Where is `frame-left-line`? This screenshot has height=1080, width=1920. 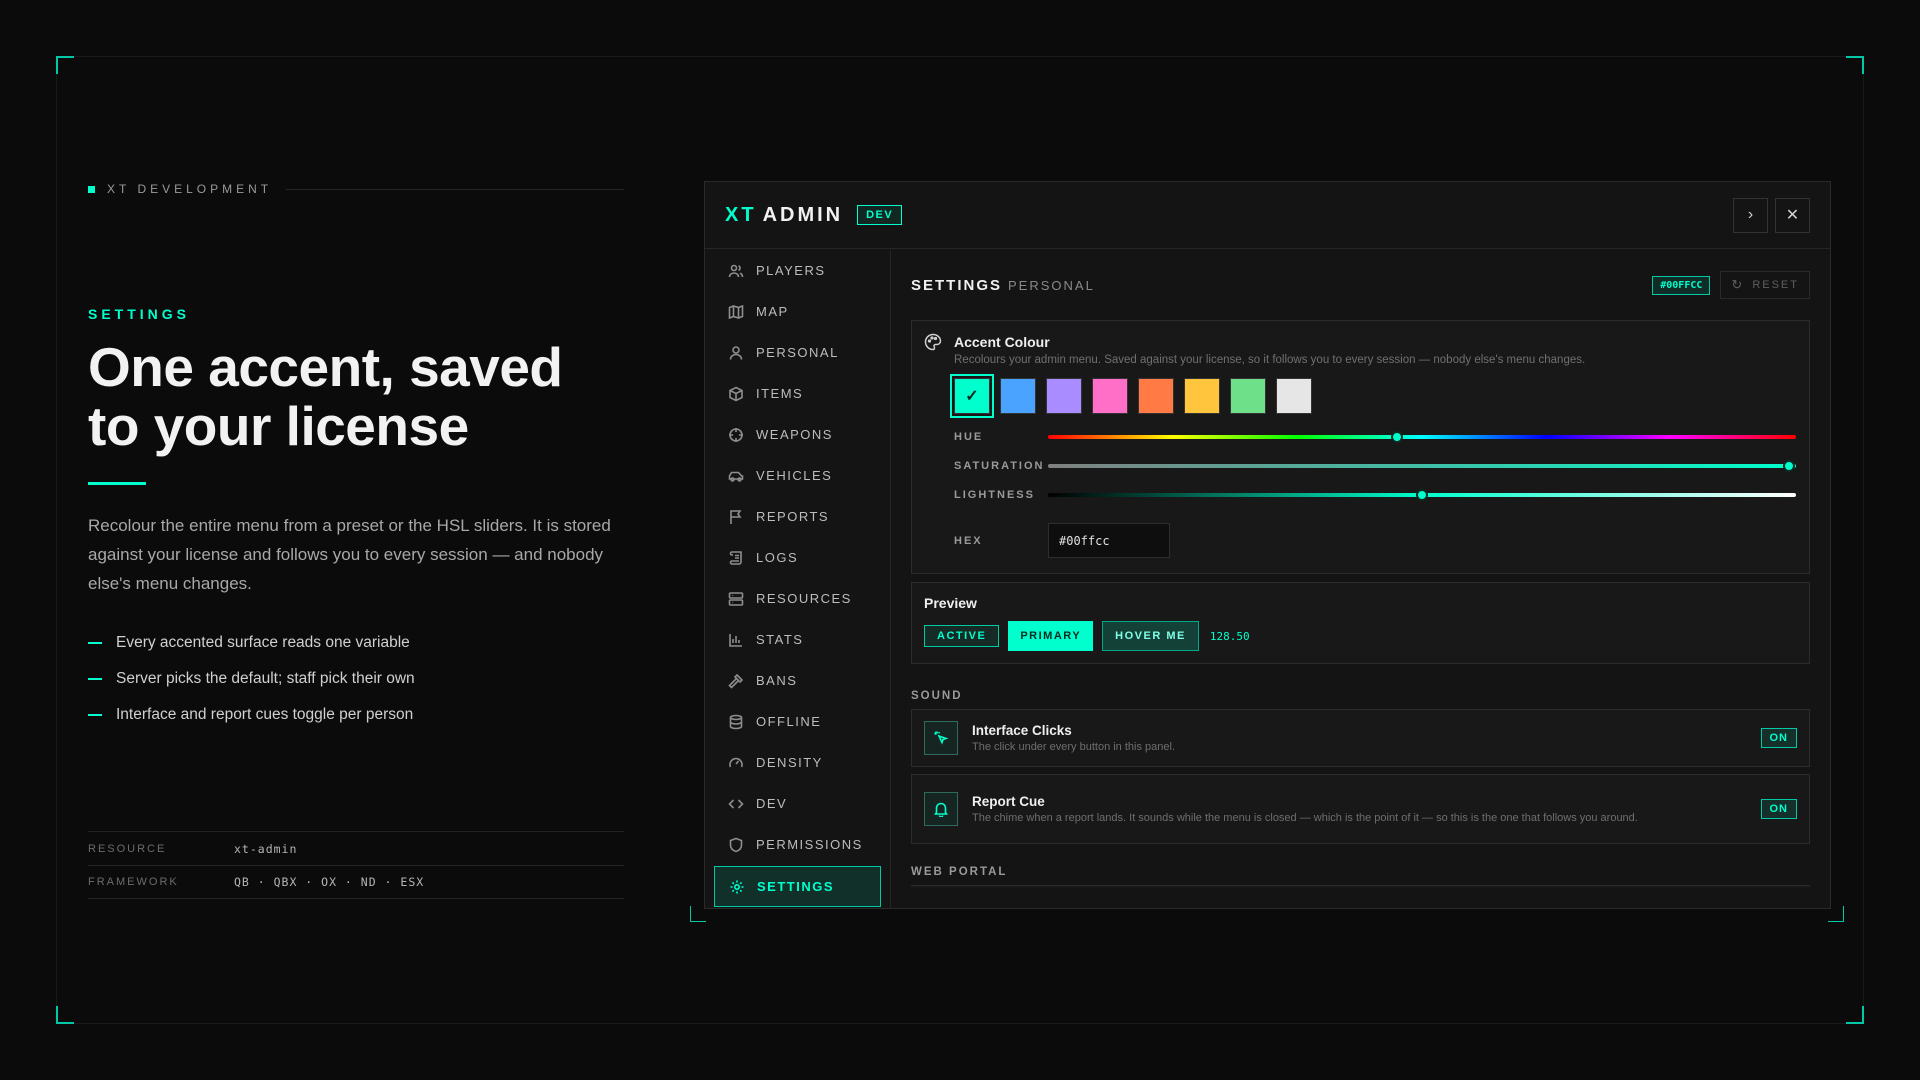
frame-left-line is located at coordinates (56, 540).